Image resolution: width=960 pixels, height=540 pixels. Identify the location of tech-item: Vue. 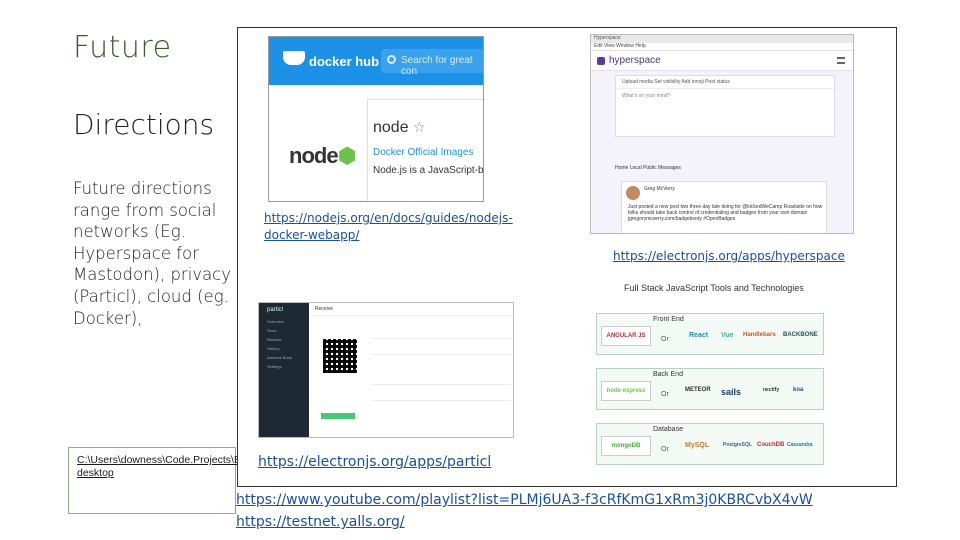
(727, 335).